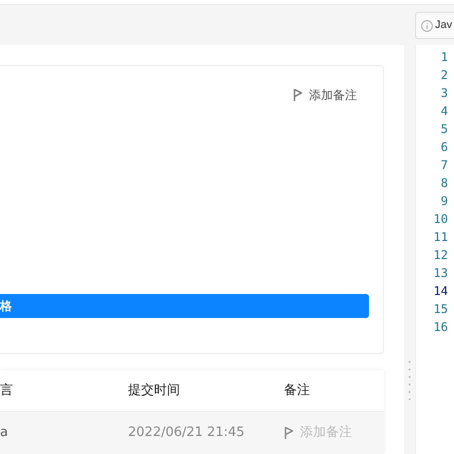 The image size is (454, 454). I want to click on line-number: 10, so click(441, 219).